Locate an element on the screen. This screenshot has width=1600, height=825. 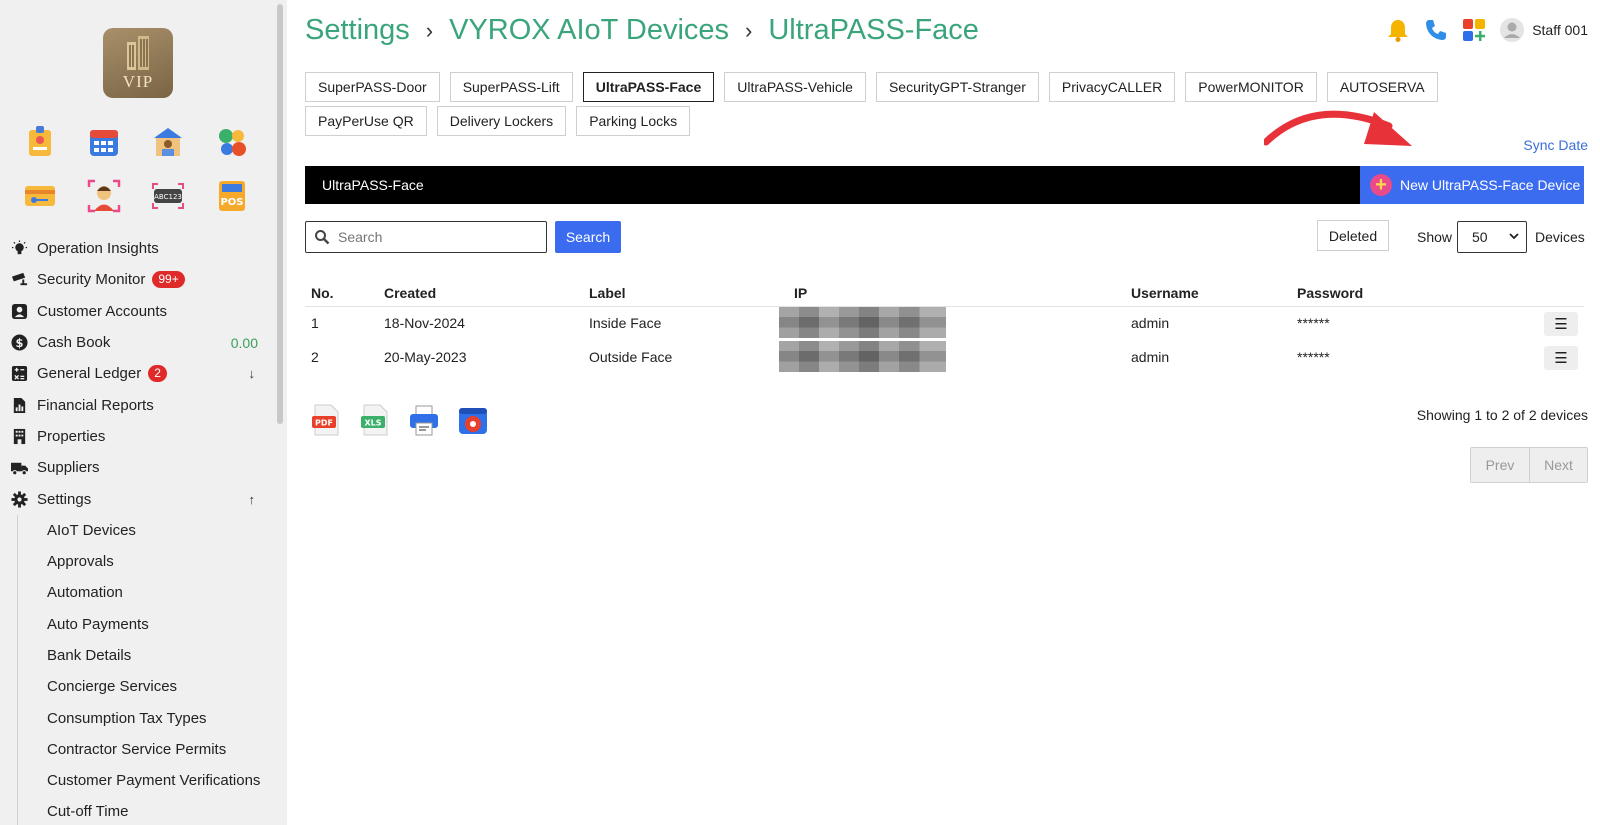
breadcrumb-settings: Settings is located at coordinates (357, 30).